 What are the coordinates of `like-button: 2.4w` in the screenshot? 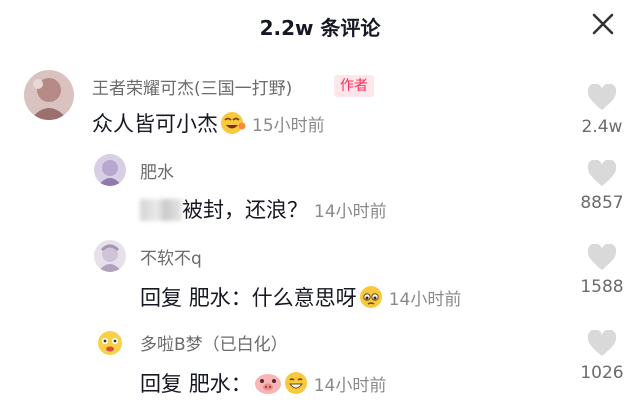 It's located at (602, 110).